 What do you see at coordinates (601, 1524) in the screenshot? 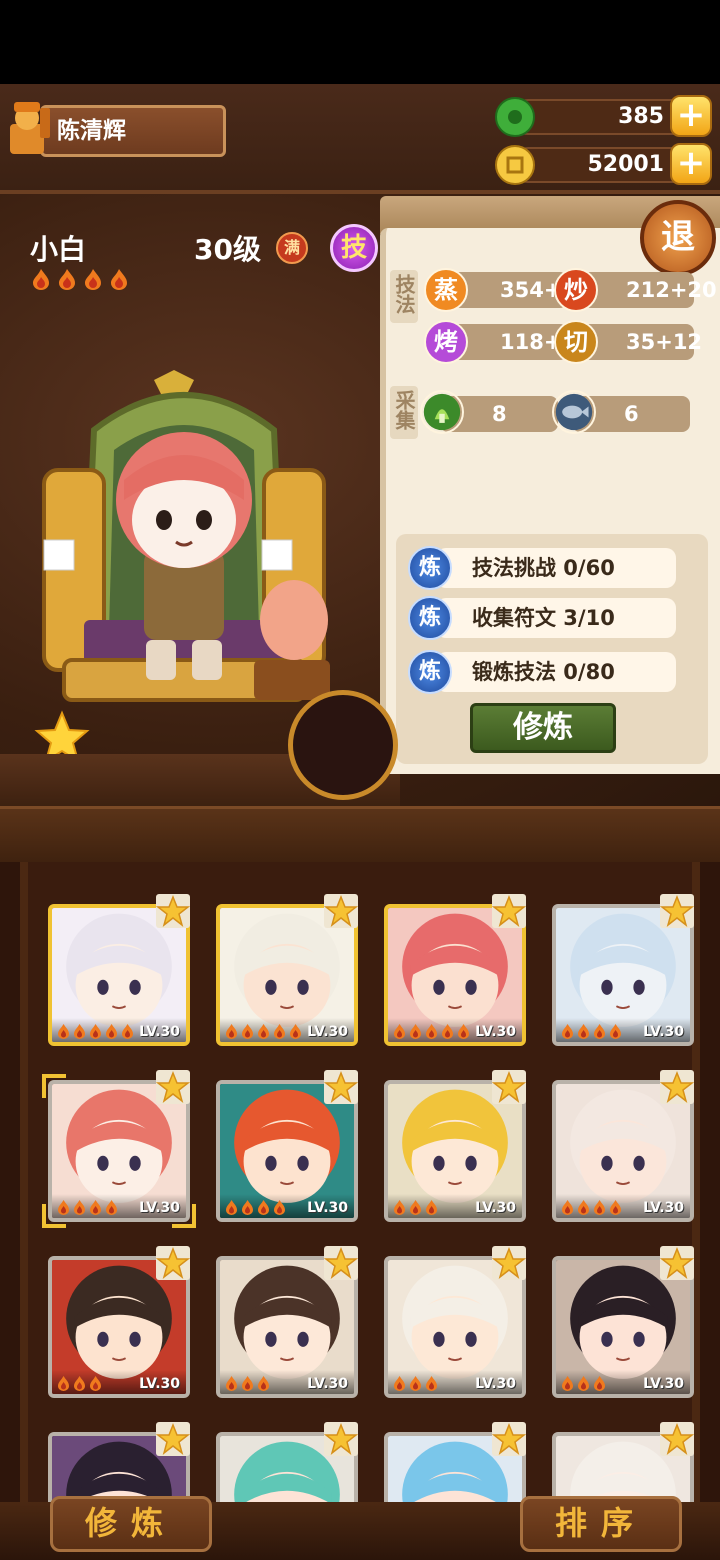
I see `sort-button: 排序` at bounding box center [601, 1524].